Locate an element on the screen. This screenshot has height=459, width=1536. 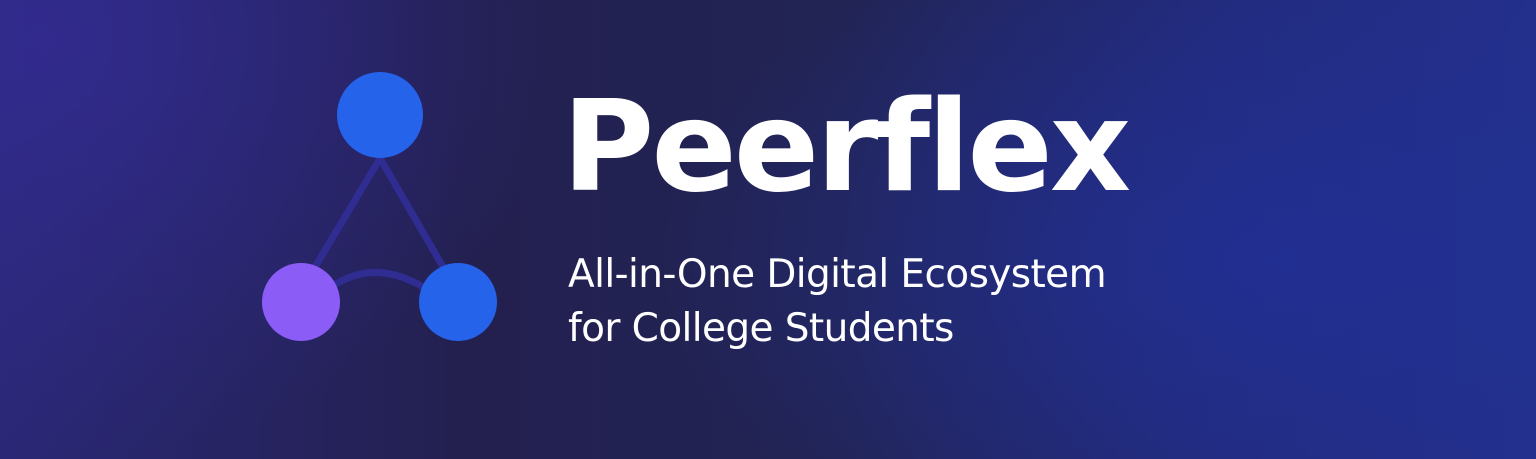
tagline-line-2: for College Students is located at coordinates (761, 328).